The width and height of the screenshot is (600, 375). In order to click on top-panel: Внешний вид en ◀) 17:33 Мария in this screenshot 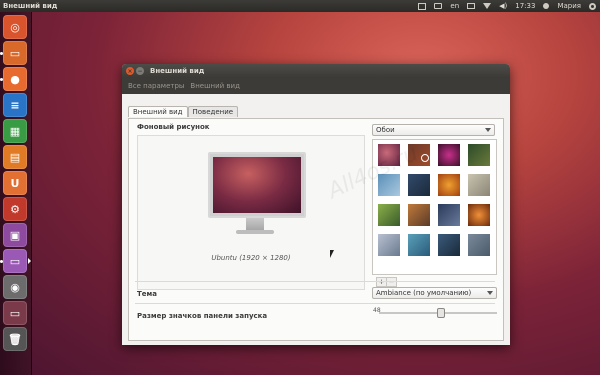, I will do `click(300, 6)`.